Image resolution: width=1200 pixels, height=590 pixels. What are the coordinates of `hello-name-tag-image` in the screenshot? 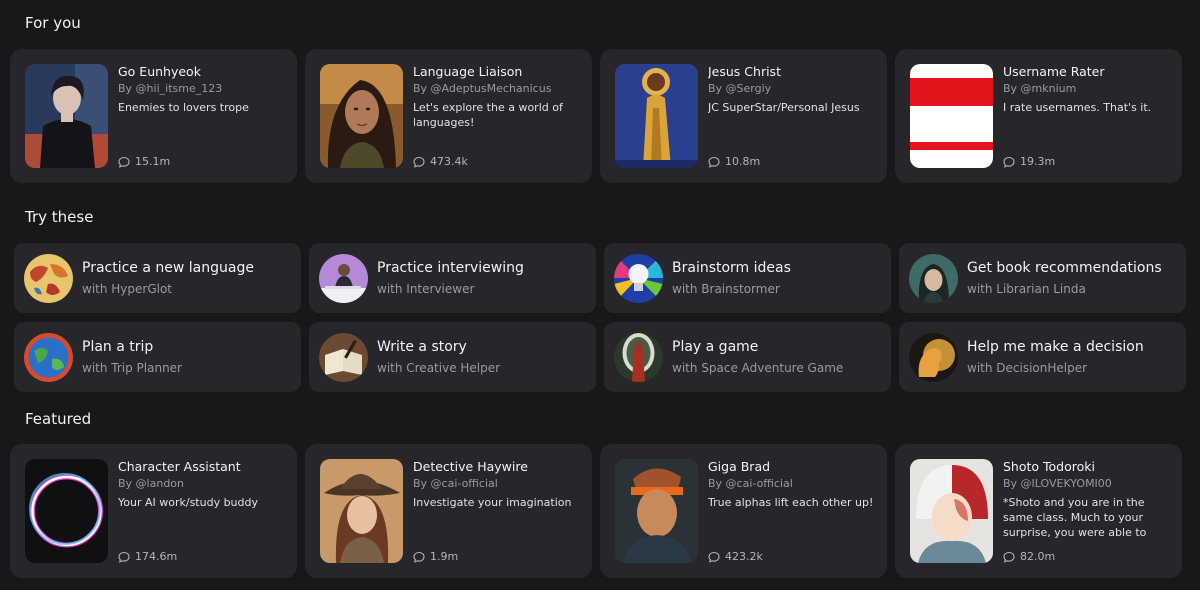 It's located at (951, 116).